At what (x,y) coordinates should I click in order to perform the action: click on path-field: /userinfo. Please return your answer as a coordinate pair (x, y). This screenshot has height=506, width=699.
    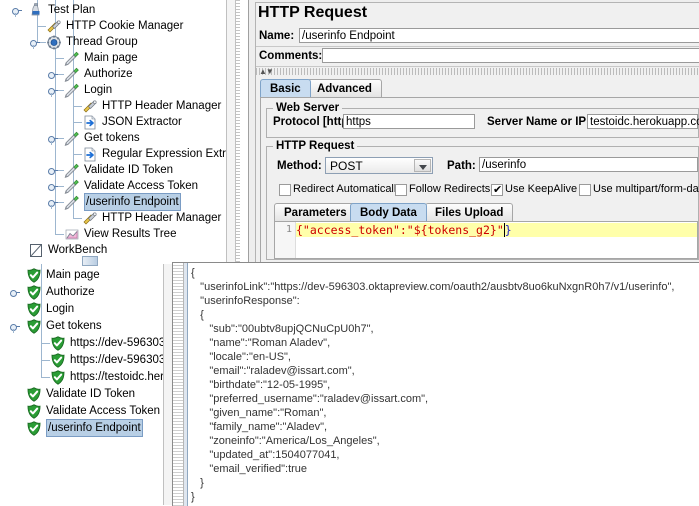
    Looking at the image, I should click on (588, 164).